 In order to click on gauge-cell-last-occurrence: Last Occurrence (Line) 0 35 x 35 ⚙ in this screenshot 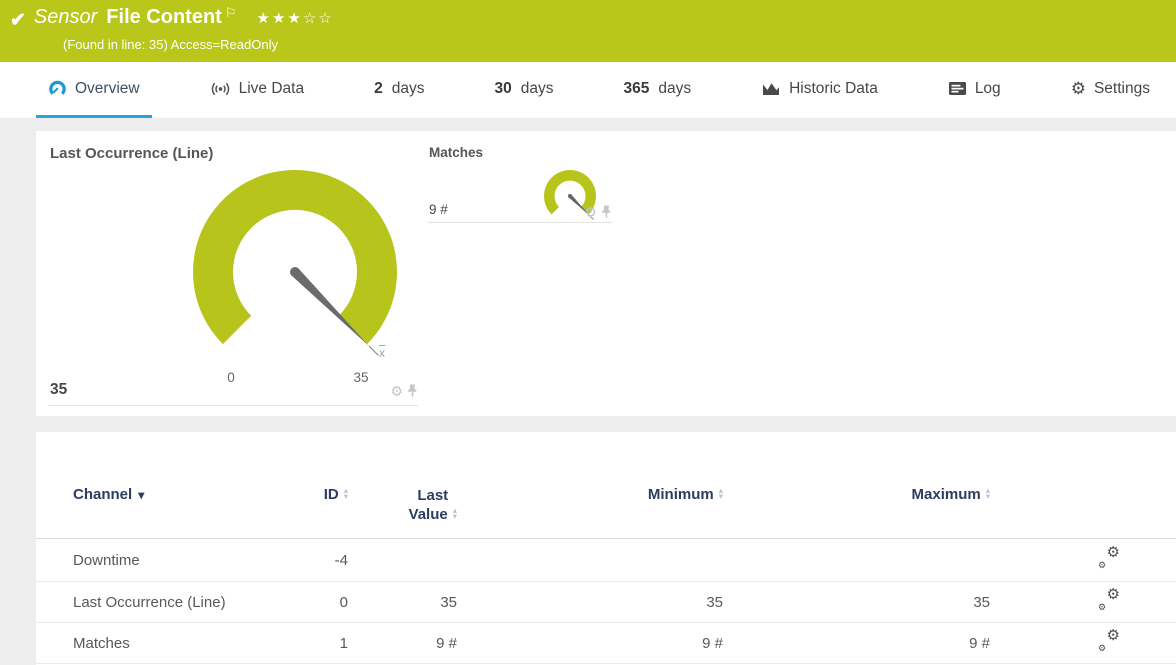, I will do `click(233, 268)`.